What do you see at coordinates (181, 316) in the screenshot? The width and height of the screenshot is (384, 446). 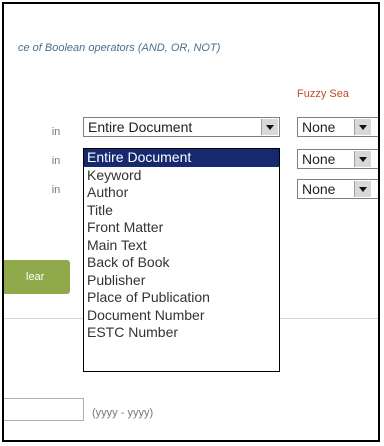 I see `dropdown-option: Document Number` at bounding box center [181, 316].